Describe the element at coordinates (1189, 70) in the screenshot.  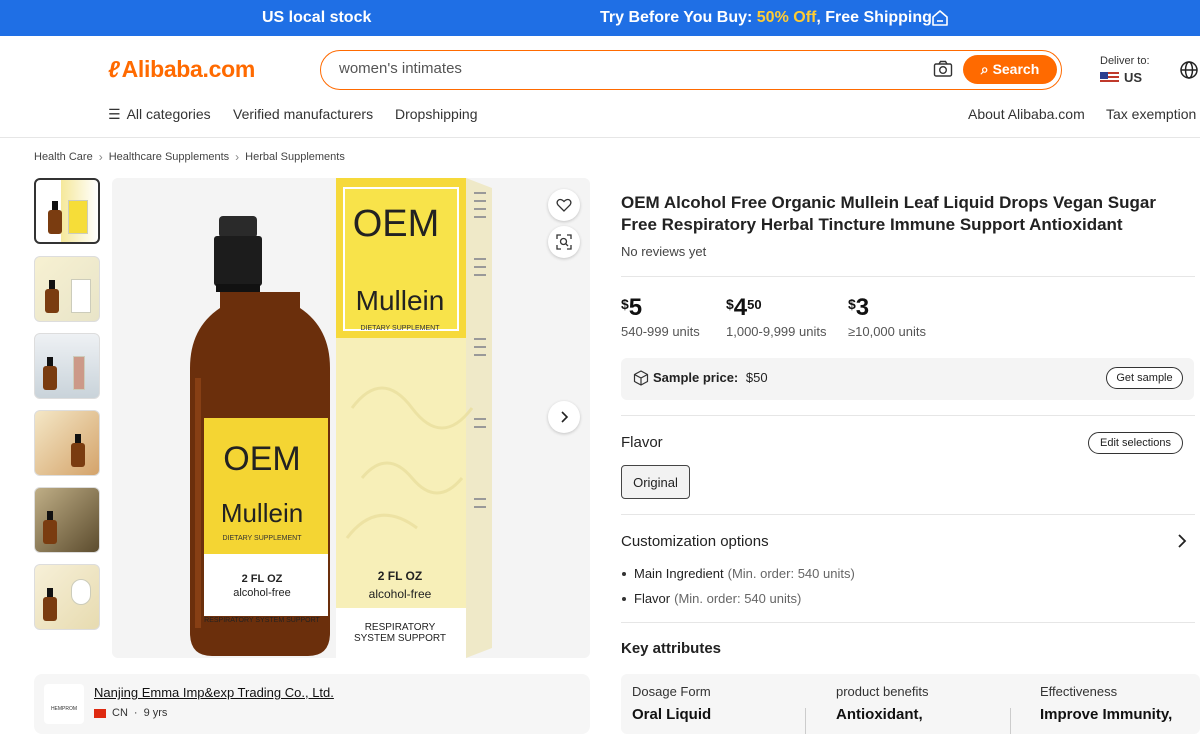
I see `globe-icon` at that location.